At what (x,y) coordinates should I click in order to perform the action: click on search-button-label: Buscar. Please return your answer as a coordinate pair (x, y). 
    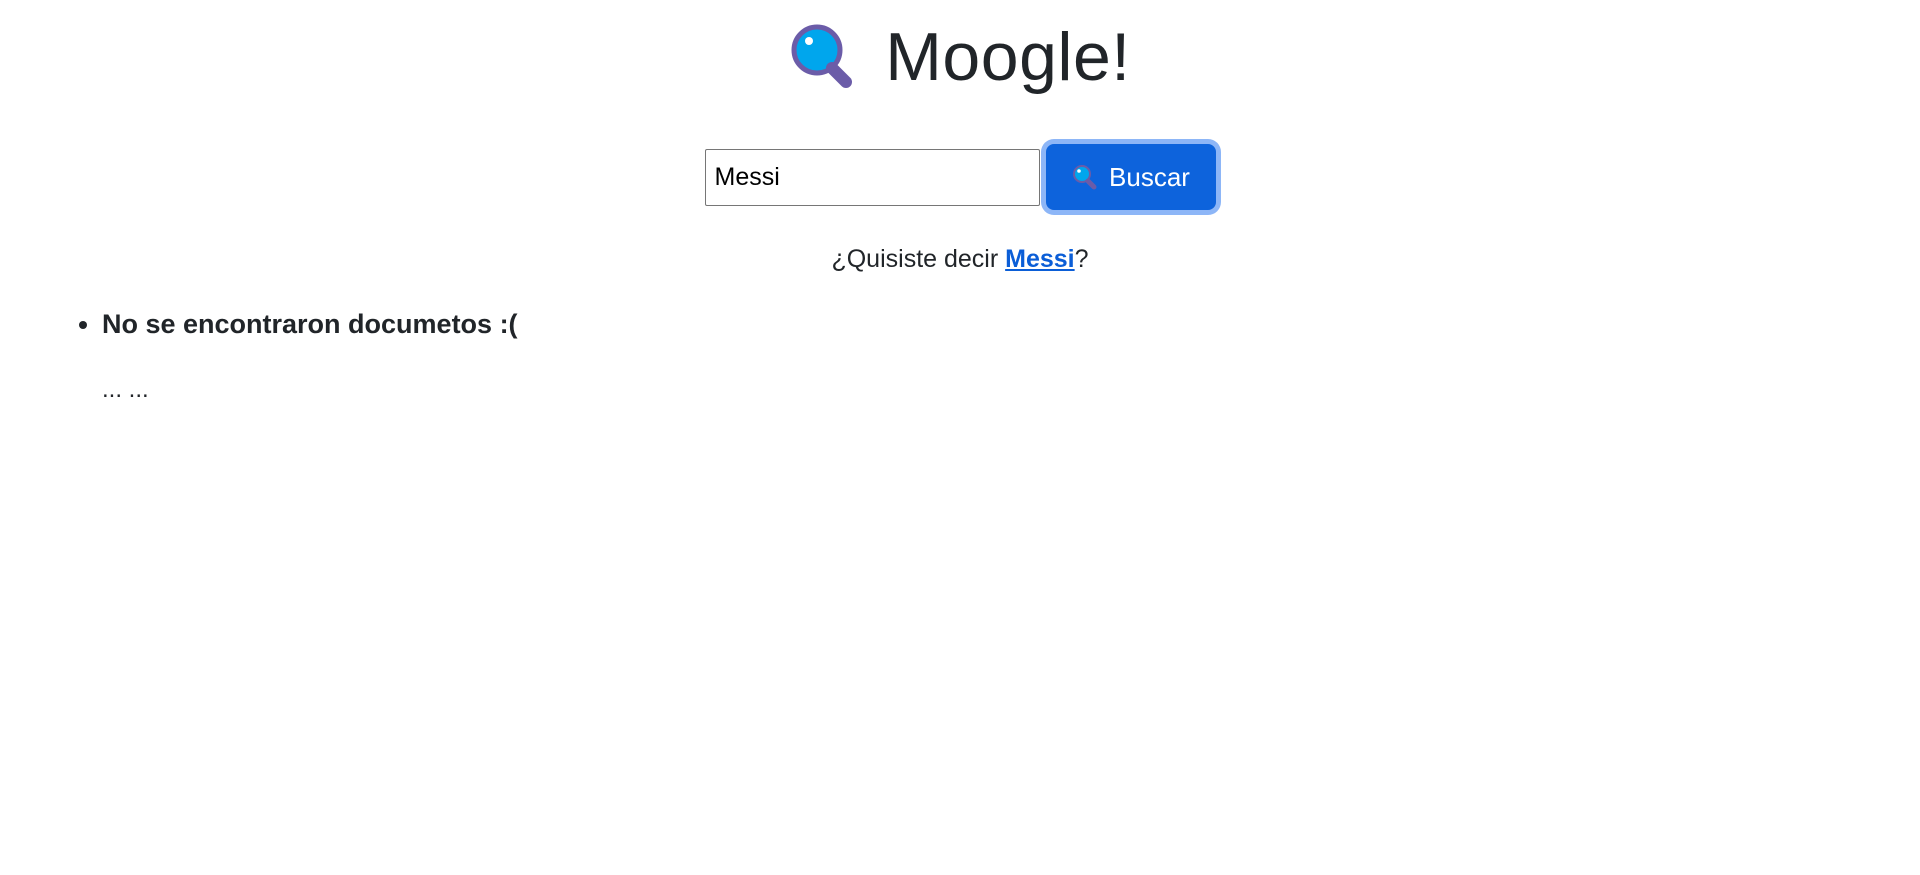
    Looking at the image, I should click on (1149, 176).